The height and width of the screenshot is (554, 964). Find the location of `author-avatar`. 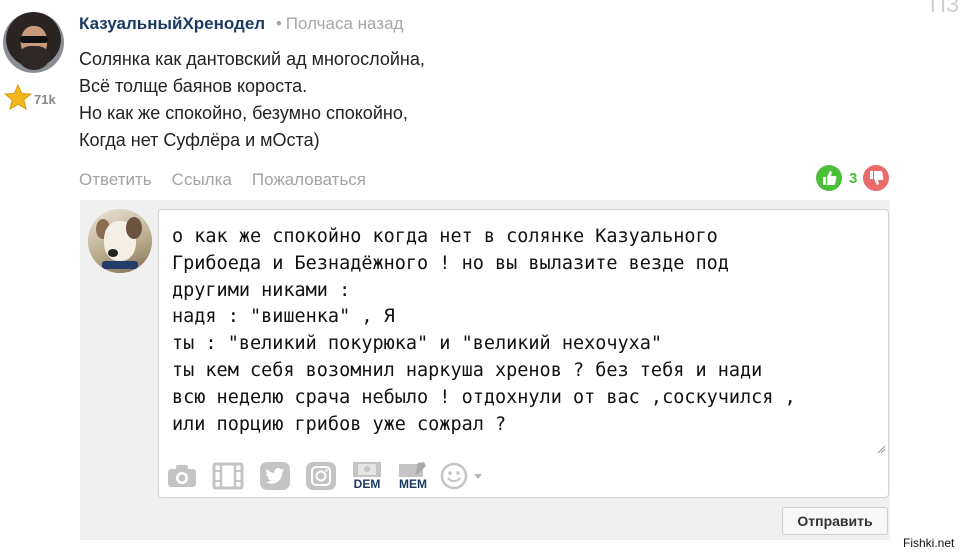

author-avatar is located at coordinates (33, 42).